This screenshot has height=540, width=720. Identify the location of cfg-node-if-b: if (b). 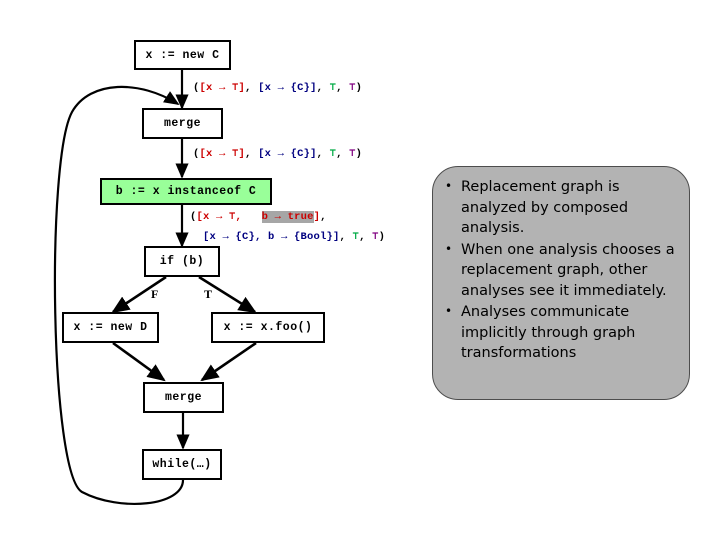
(182, 261).